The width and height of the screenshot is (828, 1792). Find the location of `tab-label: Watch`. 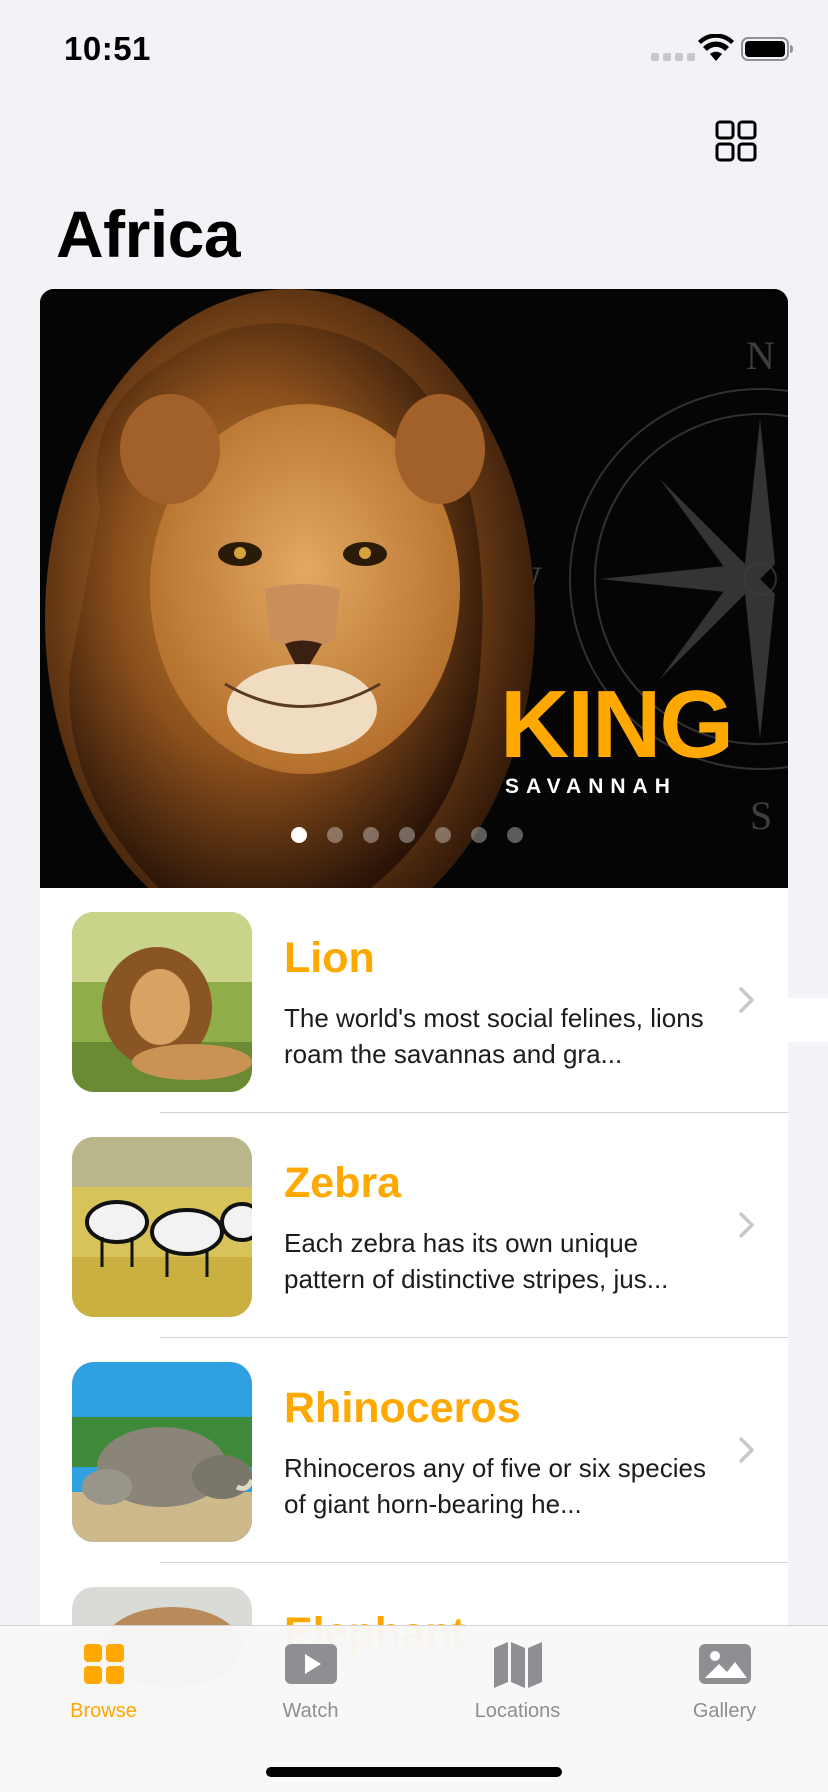

tab-label: Watch is located at coordinates (310, 1711).